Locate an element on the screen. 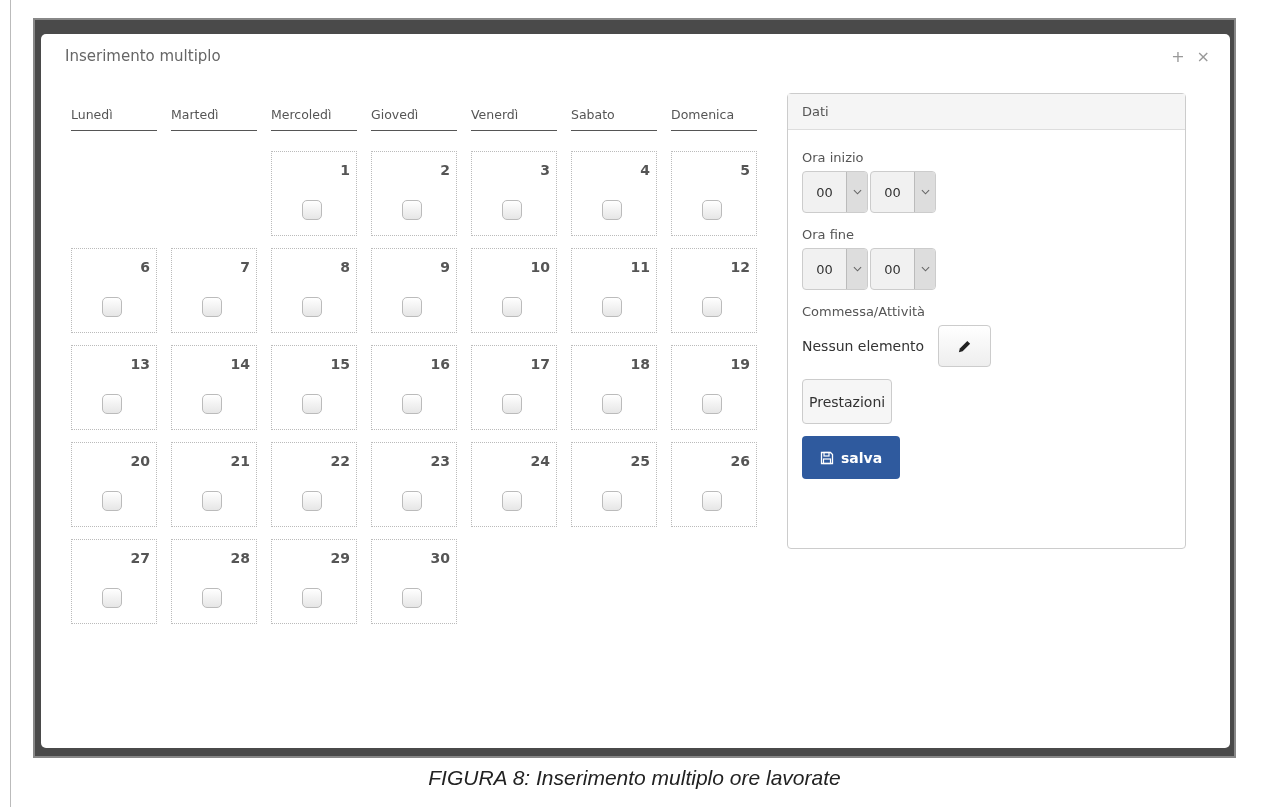 Image resolution: width=1269 pixels, height=807 pixels. day-number: 12 is located at coordinates (740, 267).